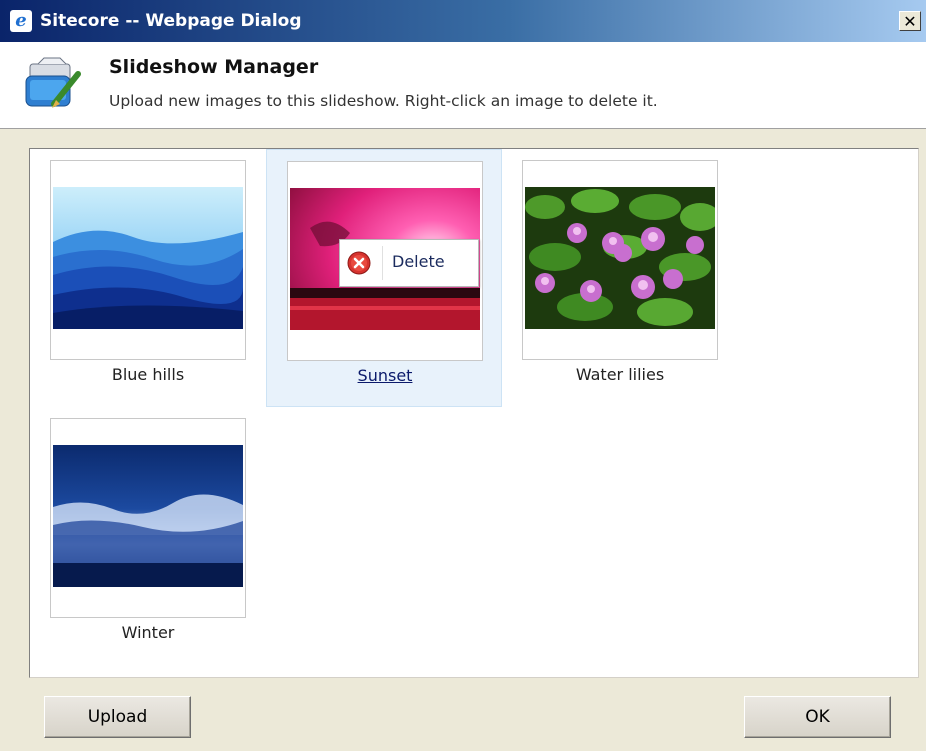 The width and height of the screenshot is (926, 751). I want to click on image-caption: Water lilies, so click(620, 374).